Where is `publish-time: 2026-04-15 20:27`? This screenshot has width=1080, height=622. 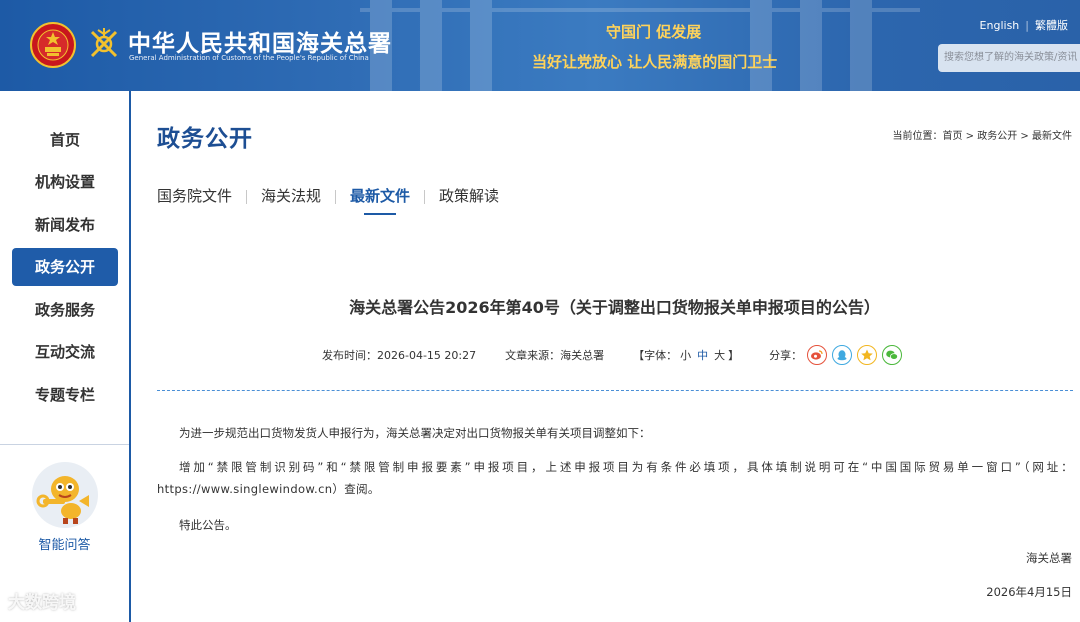 publish-time: 2026-04-15 20:27 is located at coordinates (427, 355).